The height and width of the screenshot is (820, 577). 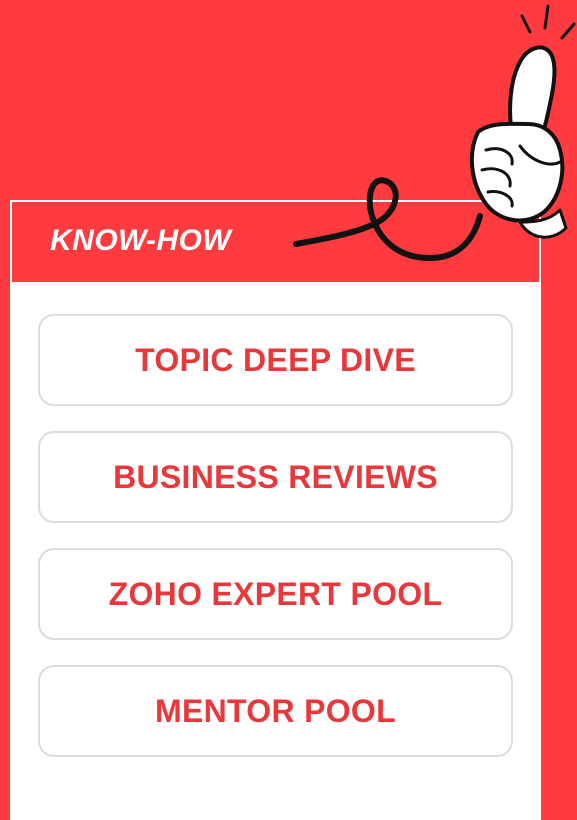 I want to click on business-reviews-button: BUSINESS REVIEWS, so click(x=275, y=477).